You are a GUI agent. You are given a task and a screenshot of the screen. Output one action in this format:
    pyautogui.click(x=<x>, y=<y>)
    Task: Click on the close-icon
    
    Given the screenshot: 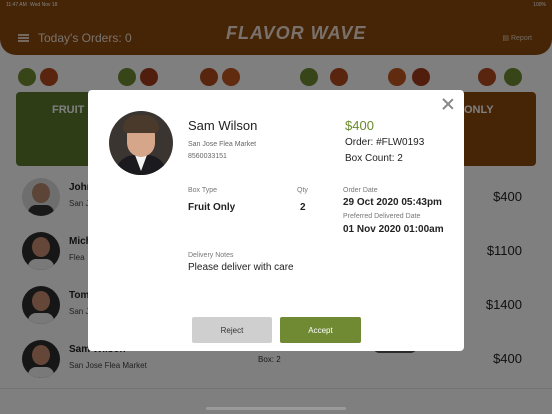 What is the action you would take?
    pyautogui.click(x=448, y=104)
    